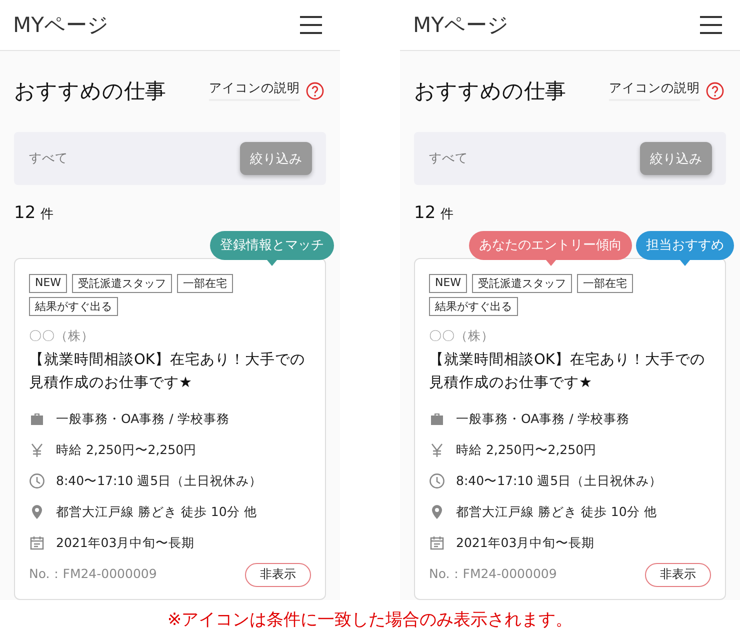  What do you see at coordinates (370, 620) in the screenshot?
I see `footnote: ※アイコンは条件に一致した場合のみ表示されます。` at bounding box center [370, 620].